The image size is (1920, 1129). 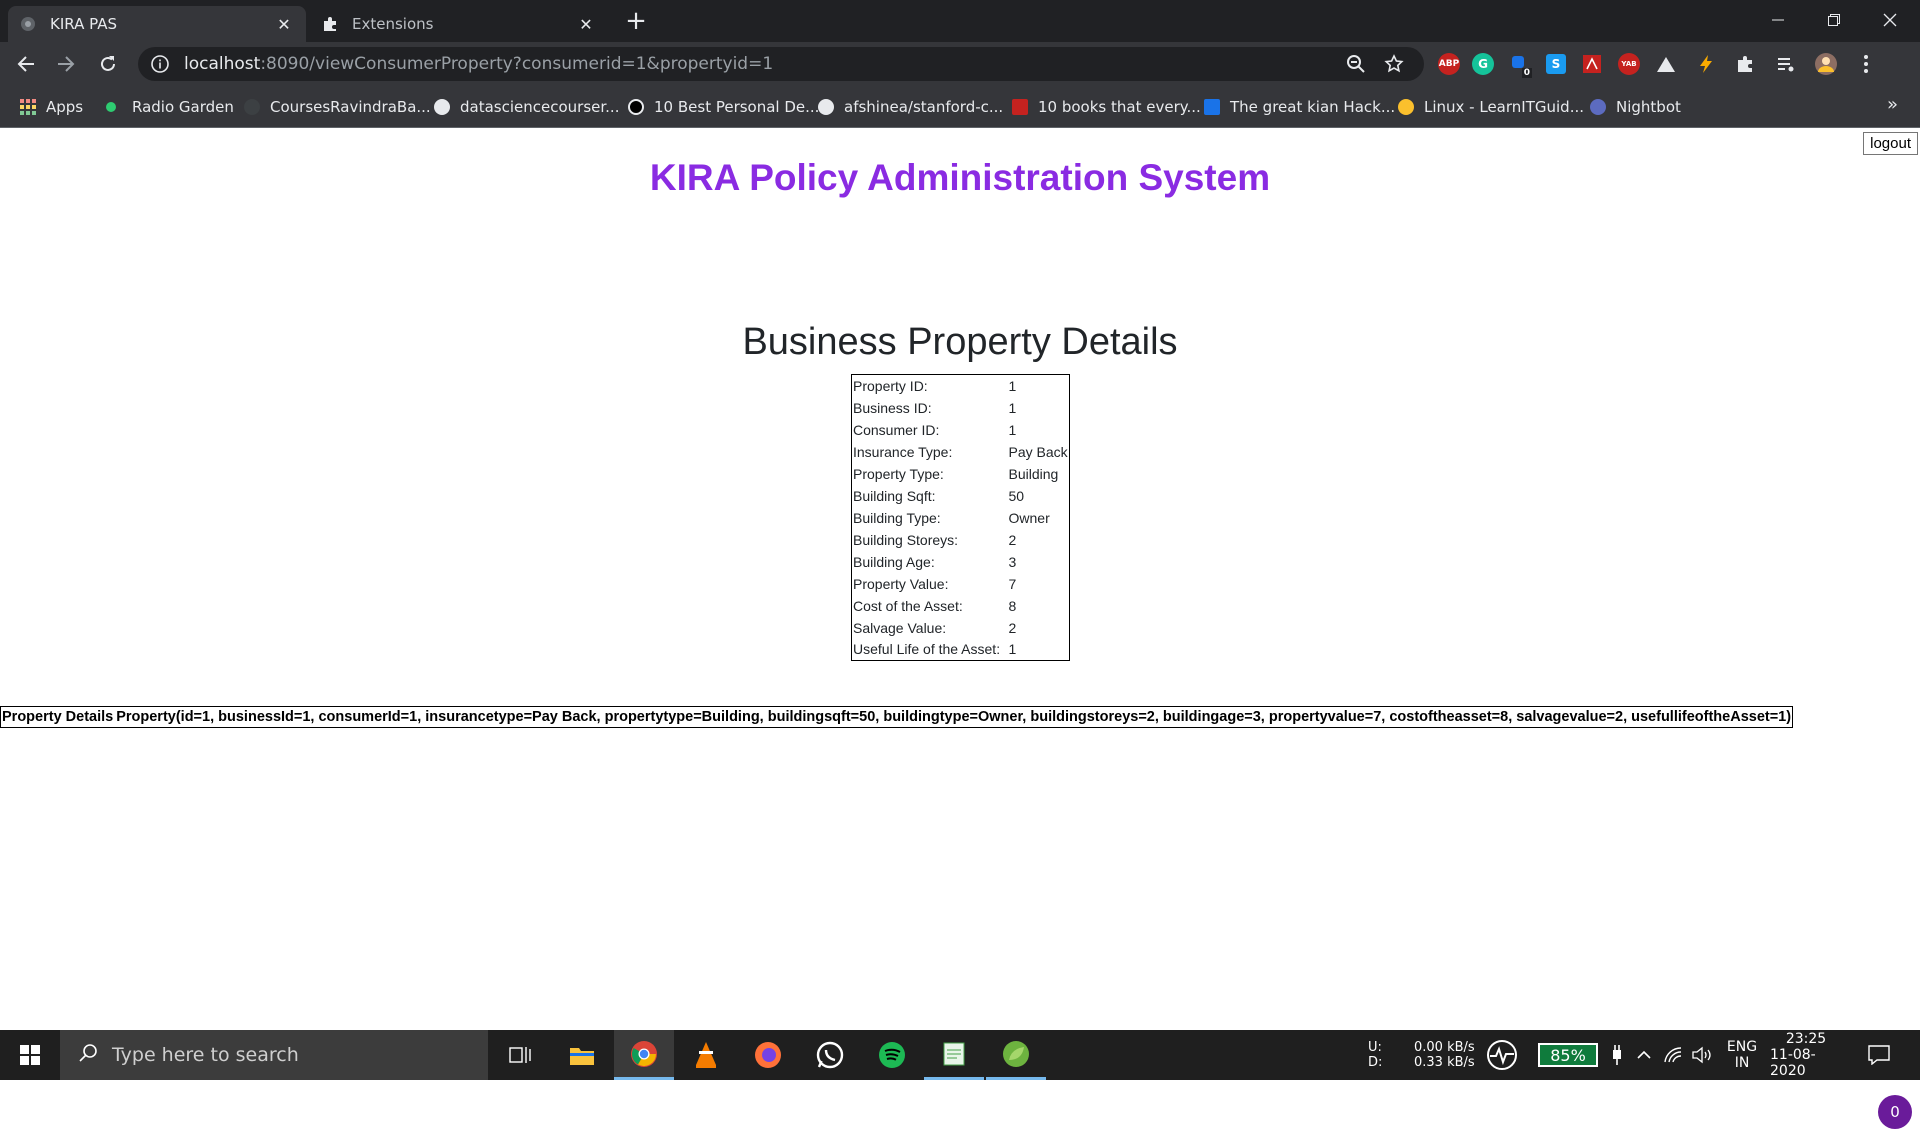 I want to click on heartbeat-monitor-icon, so click(x=1502, y=1055).